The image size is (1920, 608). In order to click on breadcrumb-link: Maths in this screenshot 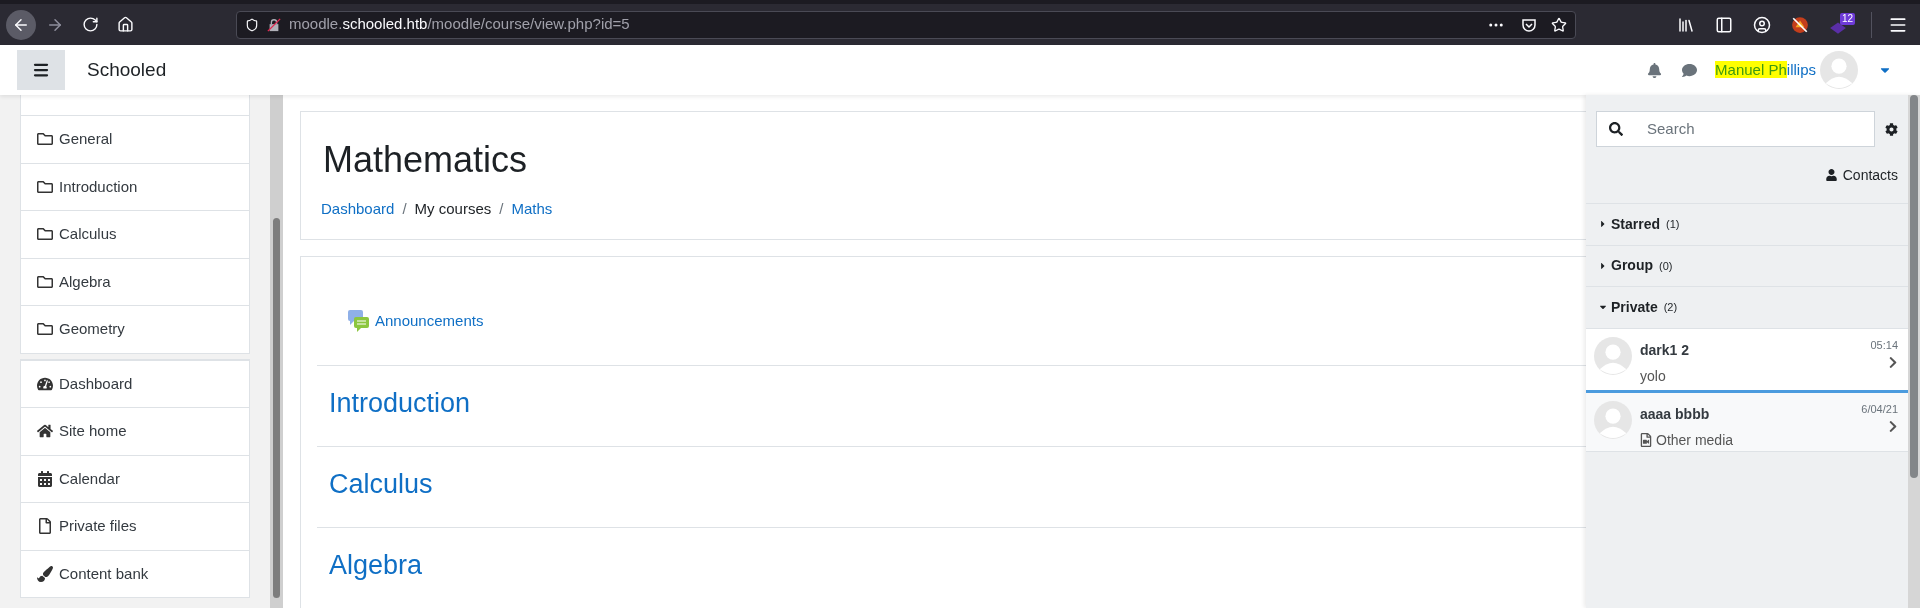, I will do `click(532, 209)`.